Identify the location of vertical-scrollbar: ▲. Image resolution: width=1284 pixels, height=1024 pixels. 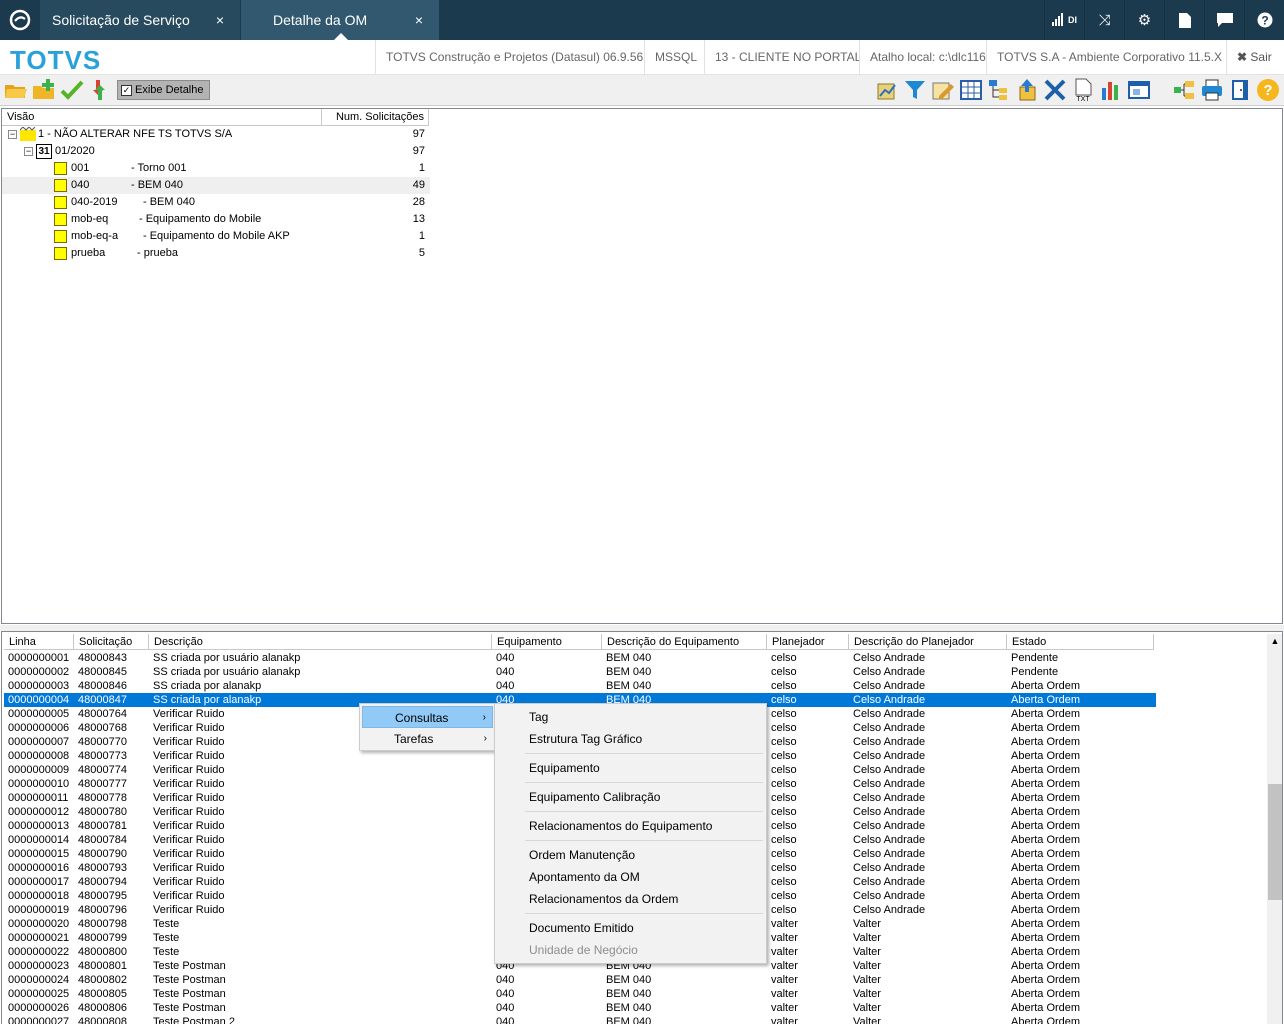
(1274, 829).